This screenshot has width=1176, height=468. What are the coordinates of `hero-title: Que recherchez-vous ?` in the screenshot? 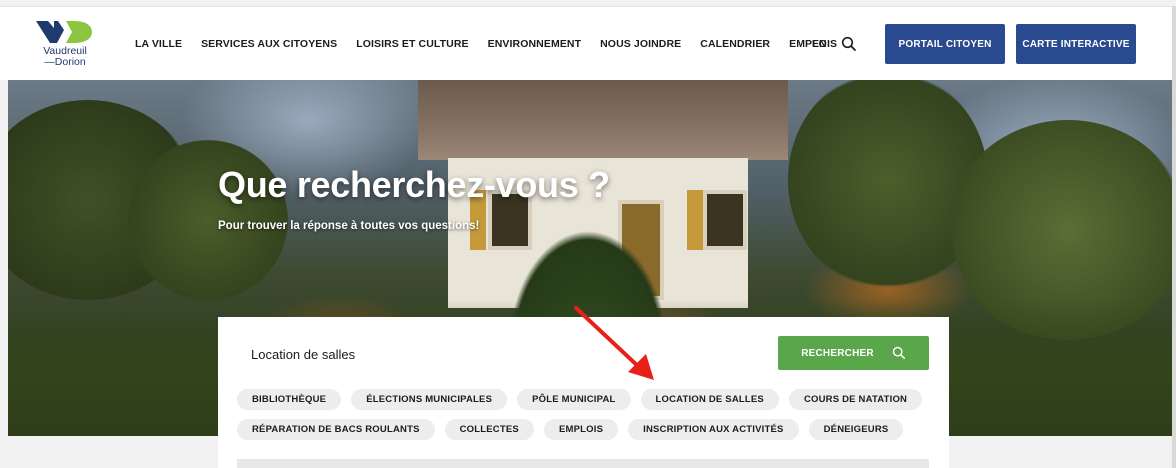 It's located at (414, 184).